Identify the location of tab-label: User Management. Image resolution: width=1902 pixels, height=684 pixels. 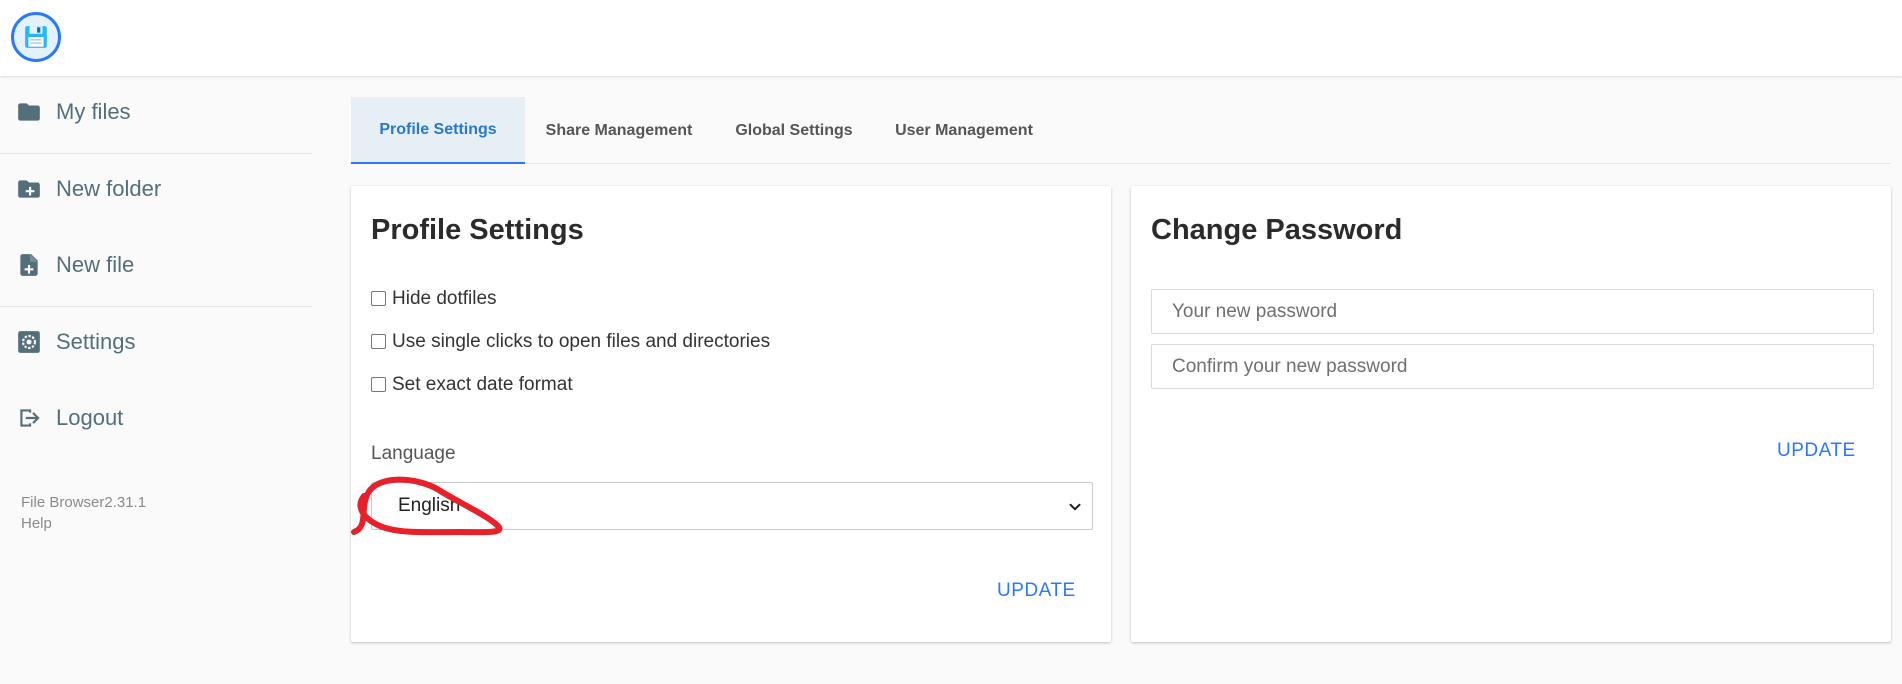
(964, 130).